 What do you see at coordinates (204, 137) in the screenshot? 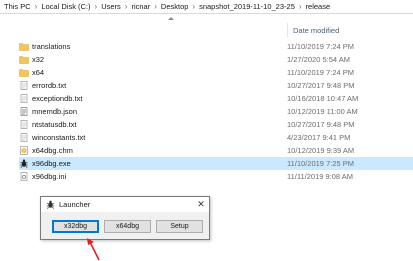
I see `file-row: winconstants.txt 4/23/2017 9:41 PM` at bounding box center [204, 137].